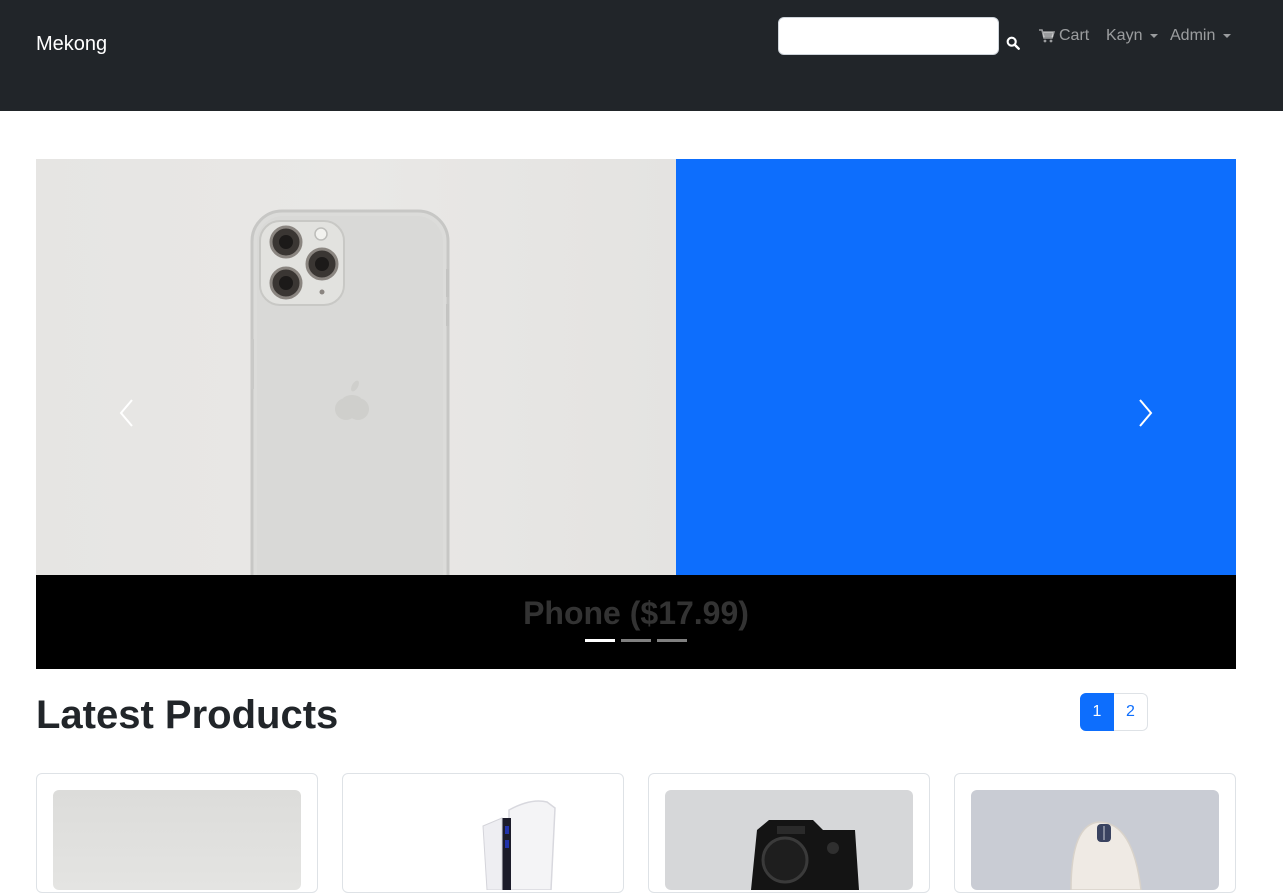 The height and width of the screenshot is (893, 1283). What do you see at coordinates (641, 55) in the screenshot?
I see `top-navbar: Mekong Cart Kayn Admin` at bounding box center [641, 55].